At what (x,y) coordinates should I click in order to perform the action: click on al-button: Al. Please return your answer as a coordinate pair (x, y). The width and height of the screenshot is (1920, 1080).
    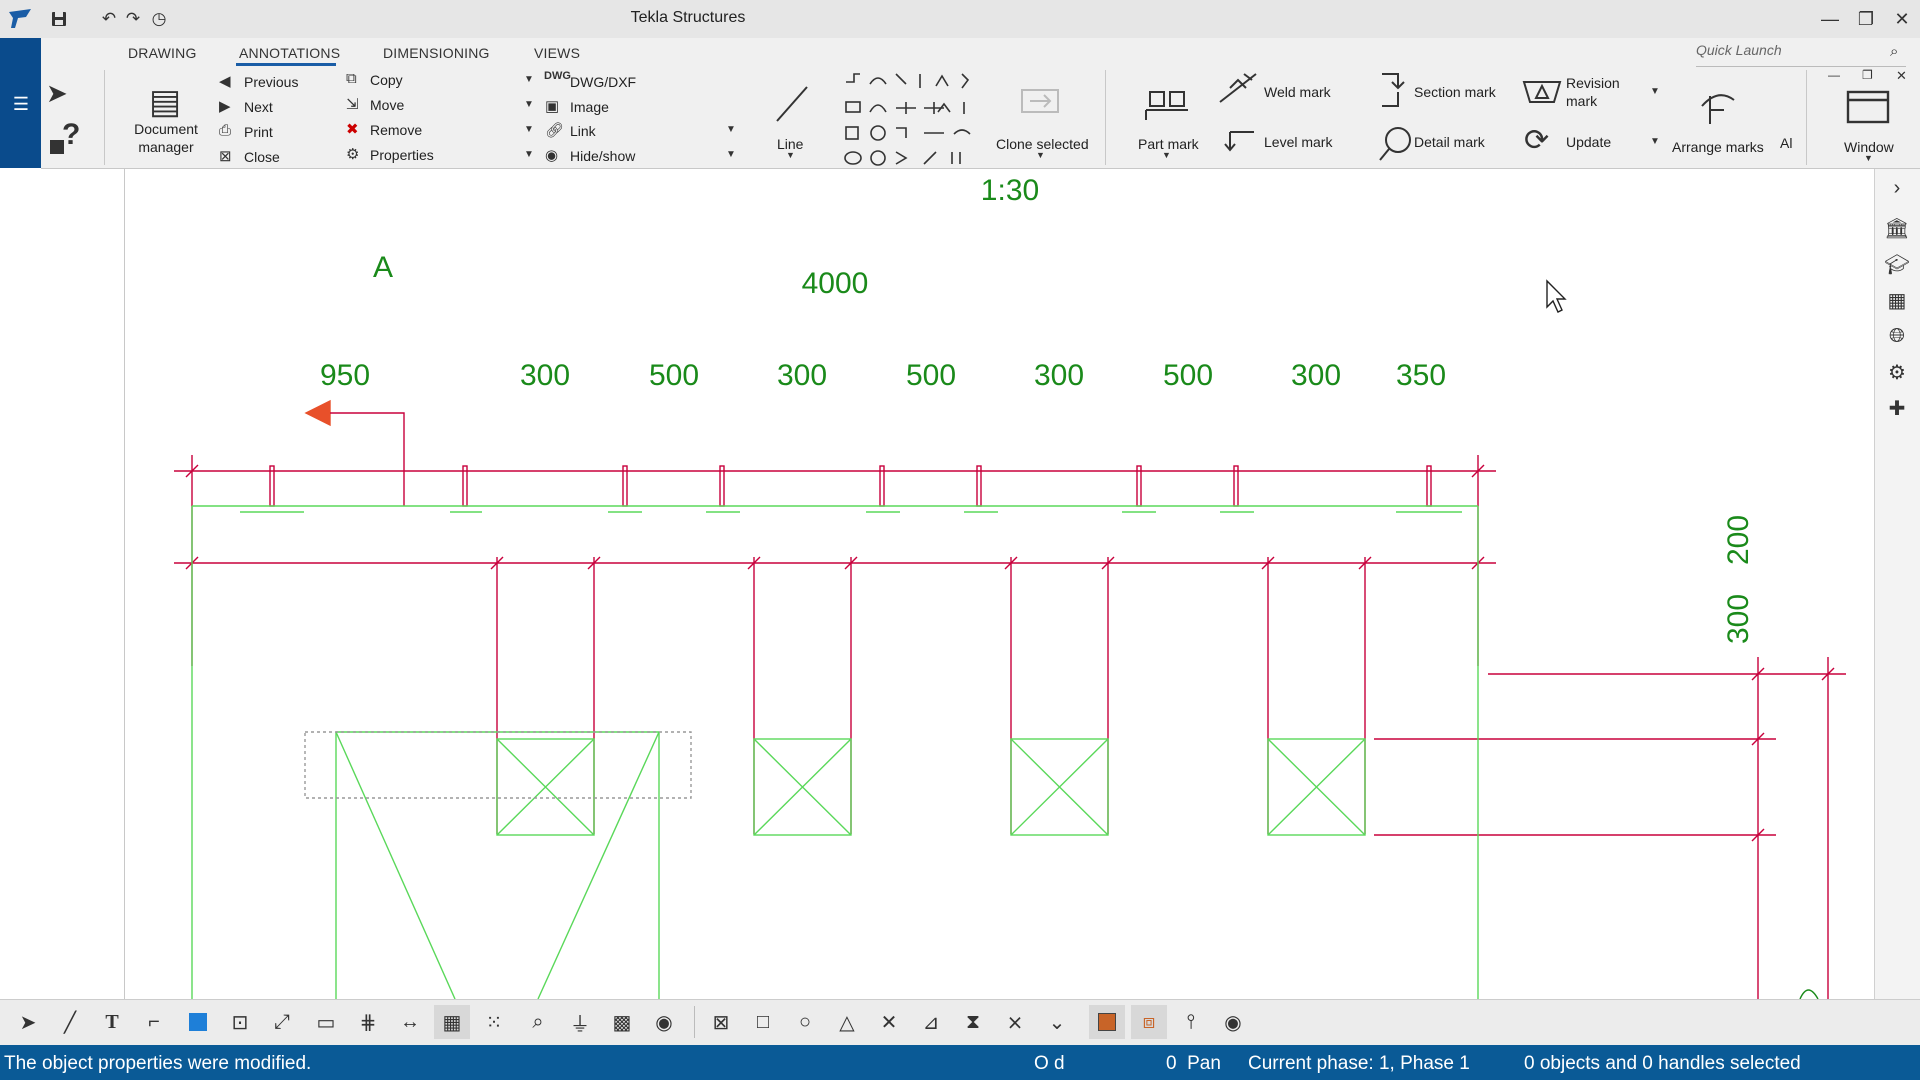
    Looking at the image, I should click on (1786, 143).